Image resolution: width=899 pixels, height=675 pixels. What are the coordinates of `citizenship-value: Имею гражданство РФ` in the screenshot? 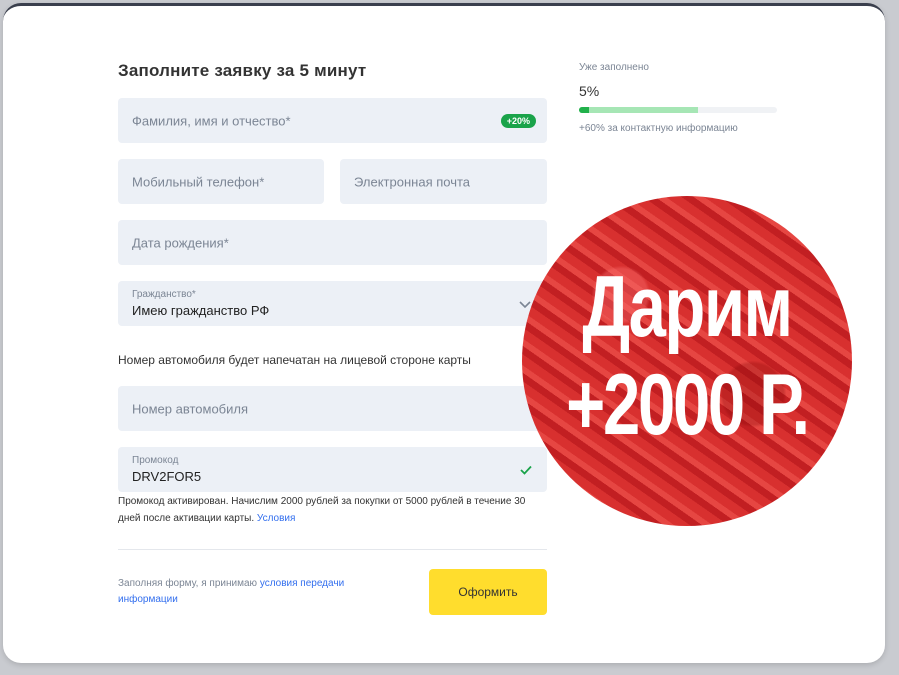 It's located at (201, 310).